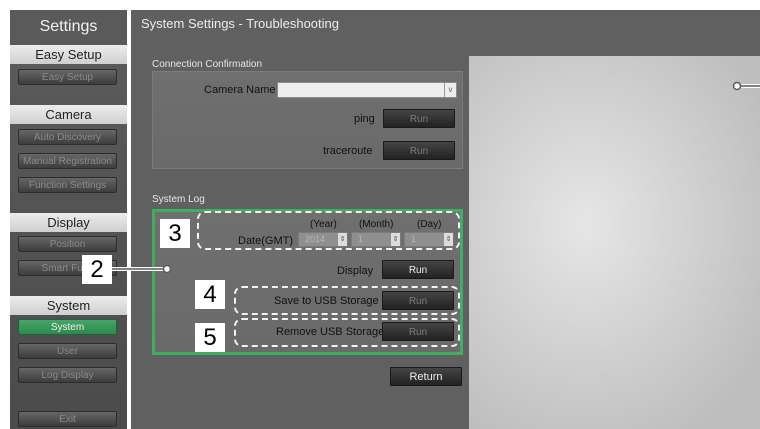 This screenshot has height=429, width=760. What do you see at coordinates (68, 305) in the screenshot?
I see `sidebar-header-system: System` at bounding box center [68, 305].